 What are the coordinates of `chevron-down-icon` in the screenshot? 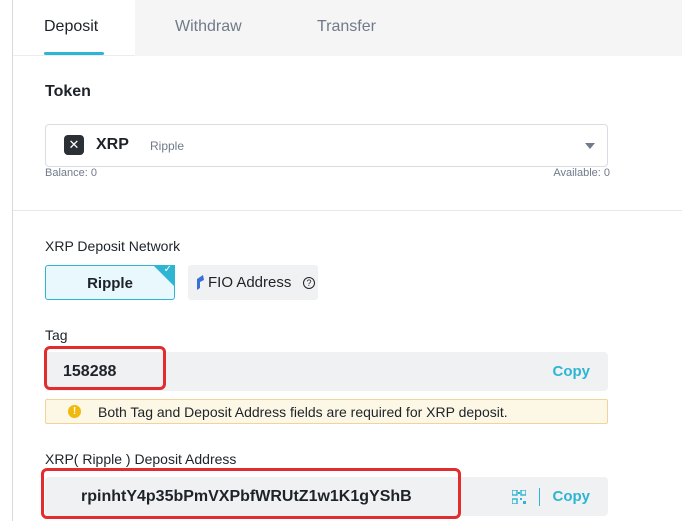 It's located at (590, 146).